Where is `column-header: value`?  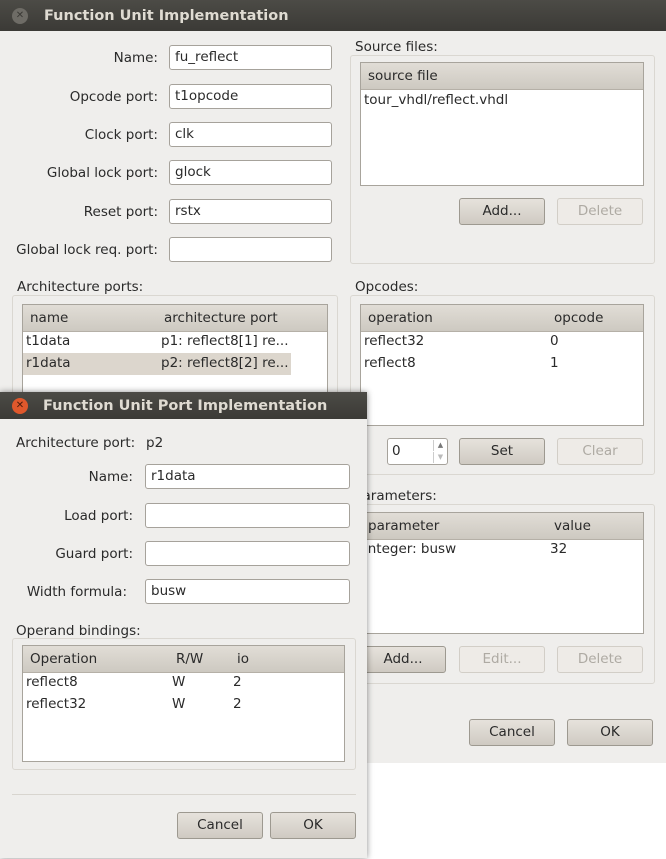 column-header: value is located at coordinates (572, 526).